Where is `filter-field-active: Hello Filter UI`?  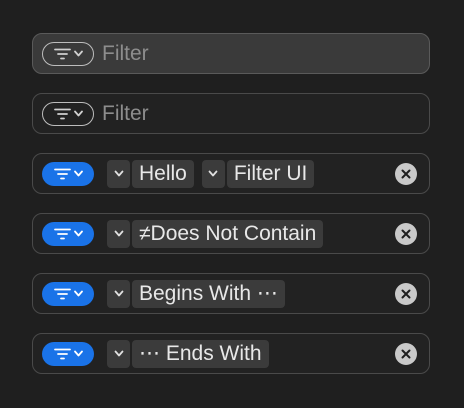
filter-field-active: Hello Filter UI is located at coordinates (231, 173).